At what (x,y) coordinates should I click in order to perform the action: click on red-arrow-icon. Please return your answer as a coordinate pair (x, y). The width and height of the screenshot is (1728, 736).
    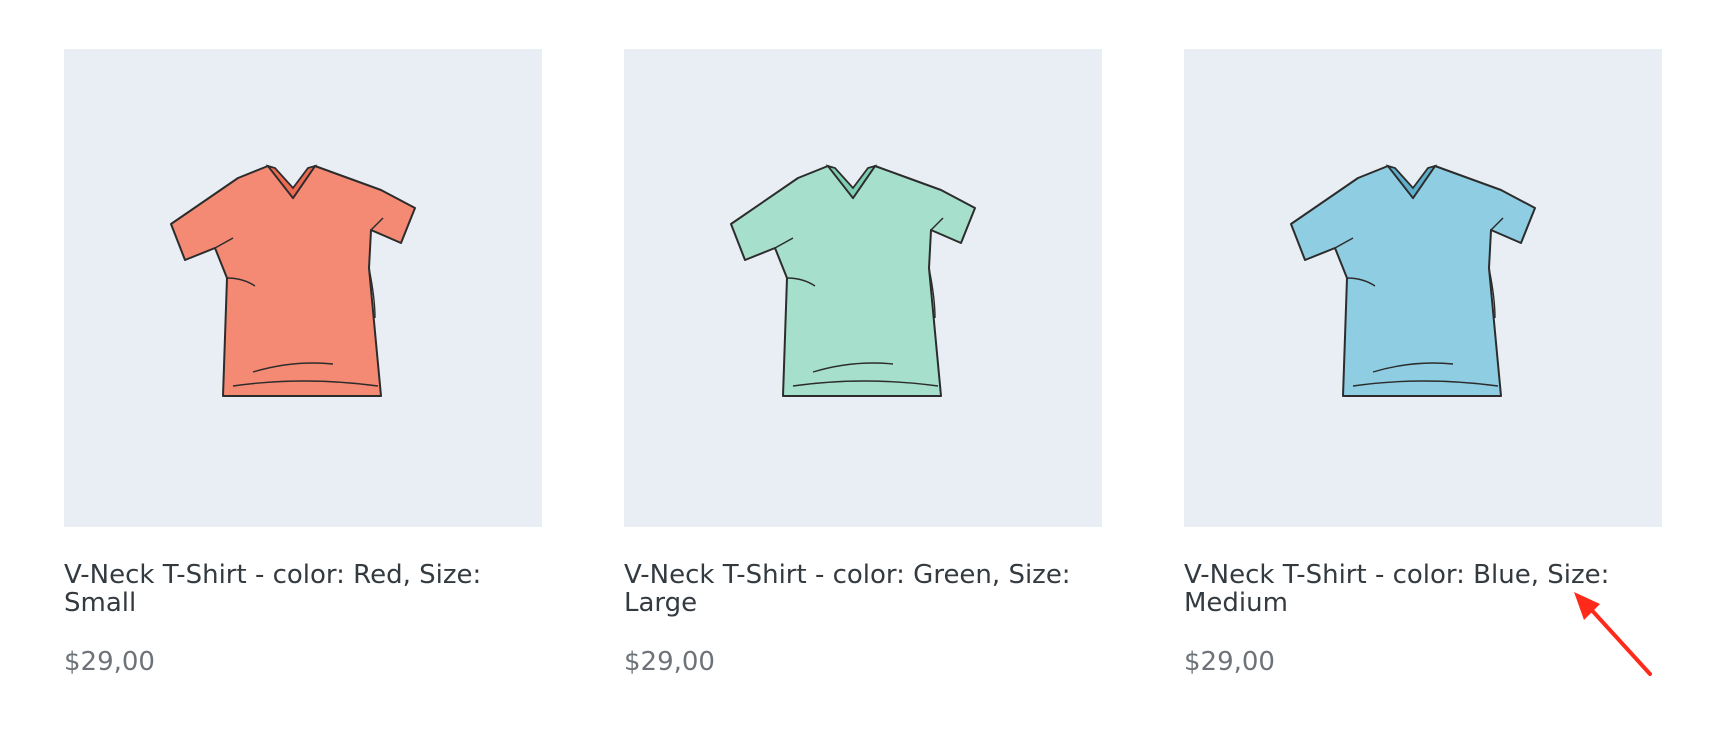
    Looking at the image, I should click on (1613, 634).